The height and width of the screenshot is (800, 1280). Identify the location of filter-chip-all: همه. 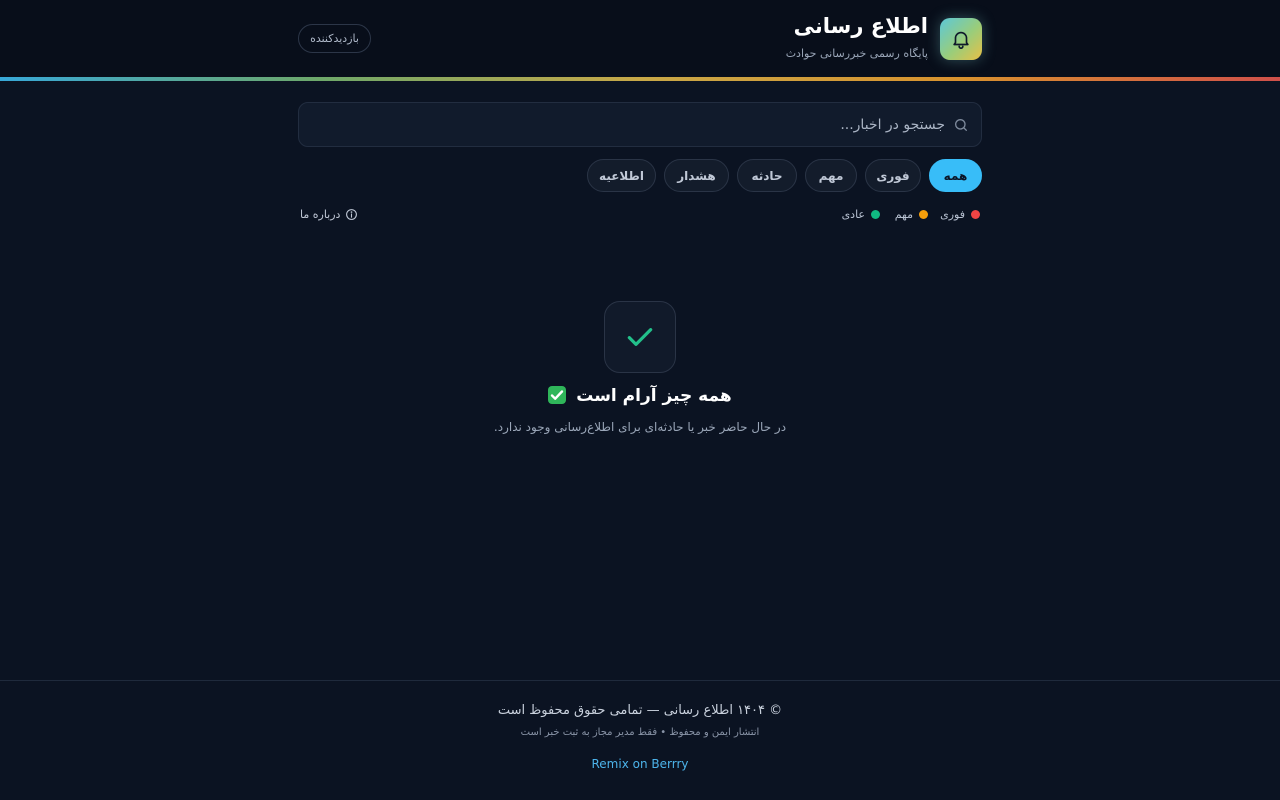
(955, 175).